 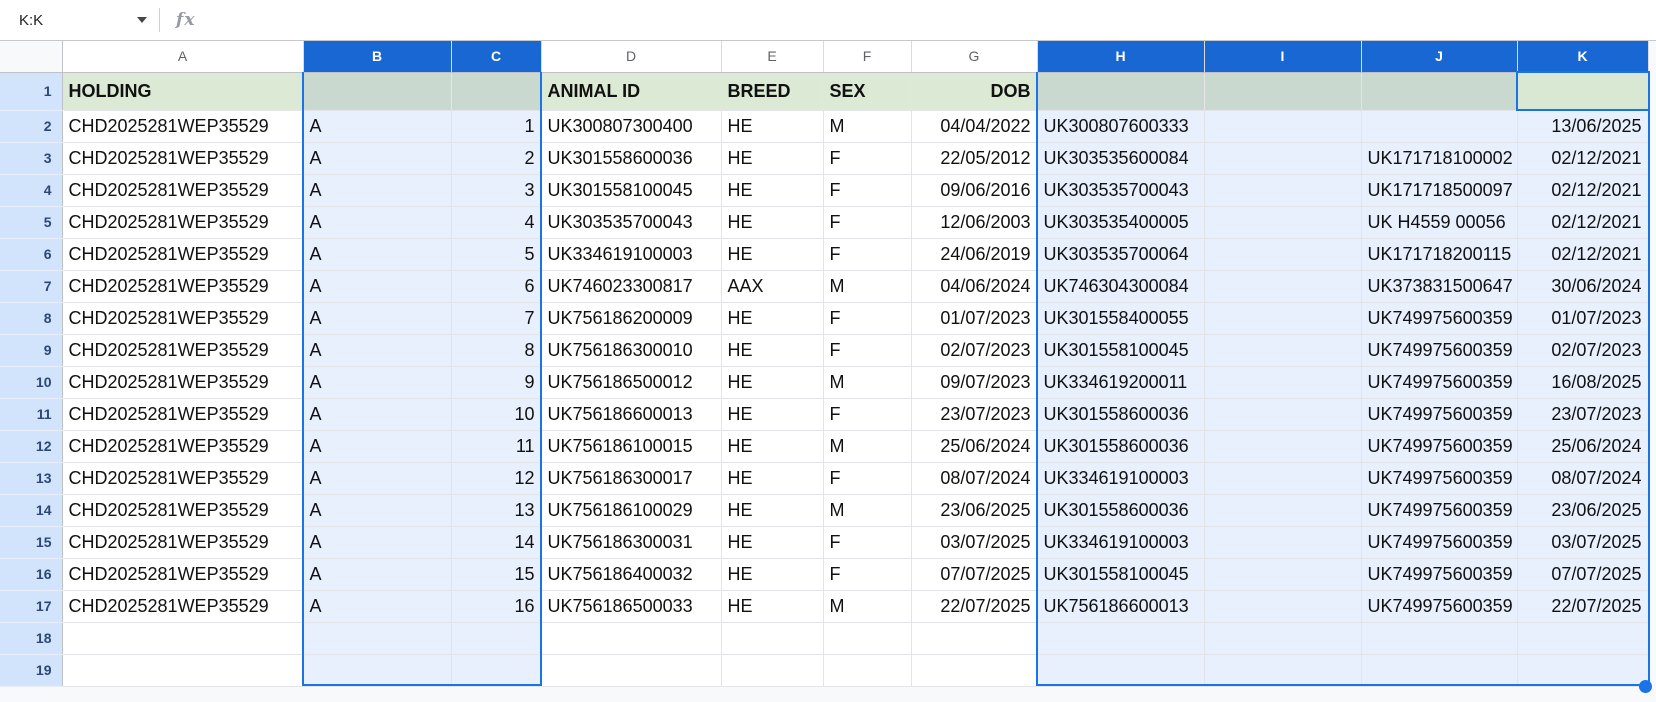 I want to click on cell-E8: HE, so click(x=772, y=318).